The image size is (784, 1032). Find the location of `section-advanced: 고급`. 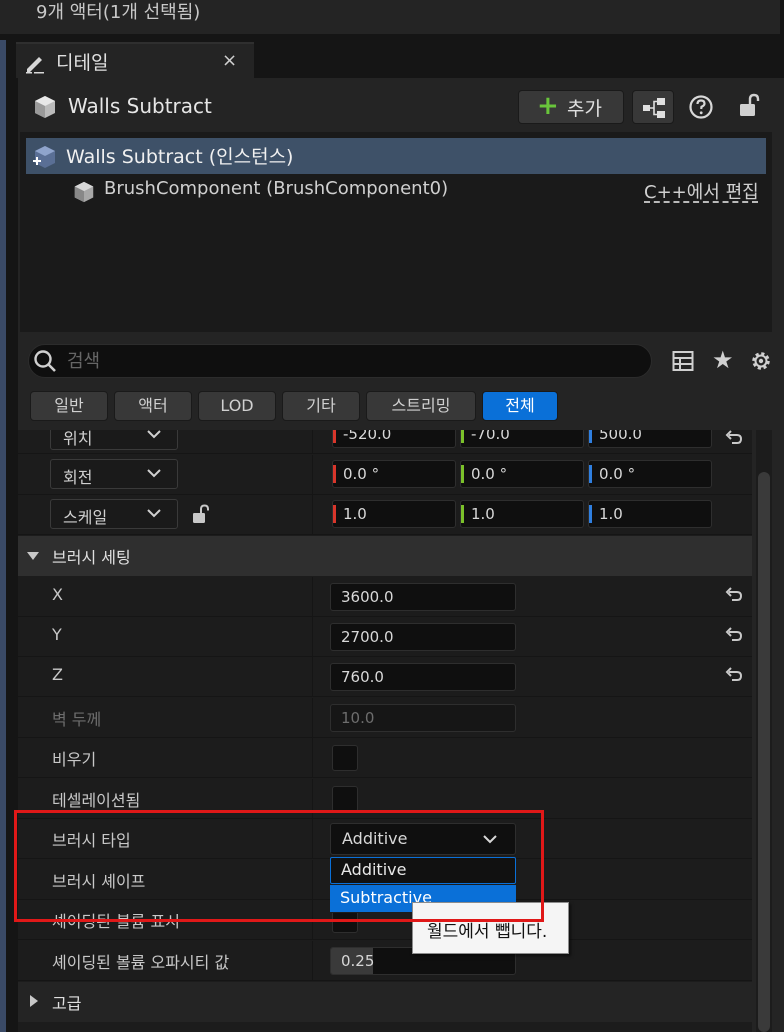

section-advanced: 고급 is located at coordinates (385, 1002).